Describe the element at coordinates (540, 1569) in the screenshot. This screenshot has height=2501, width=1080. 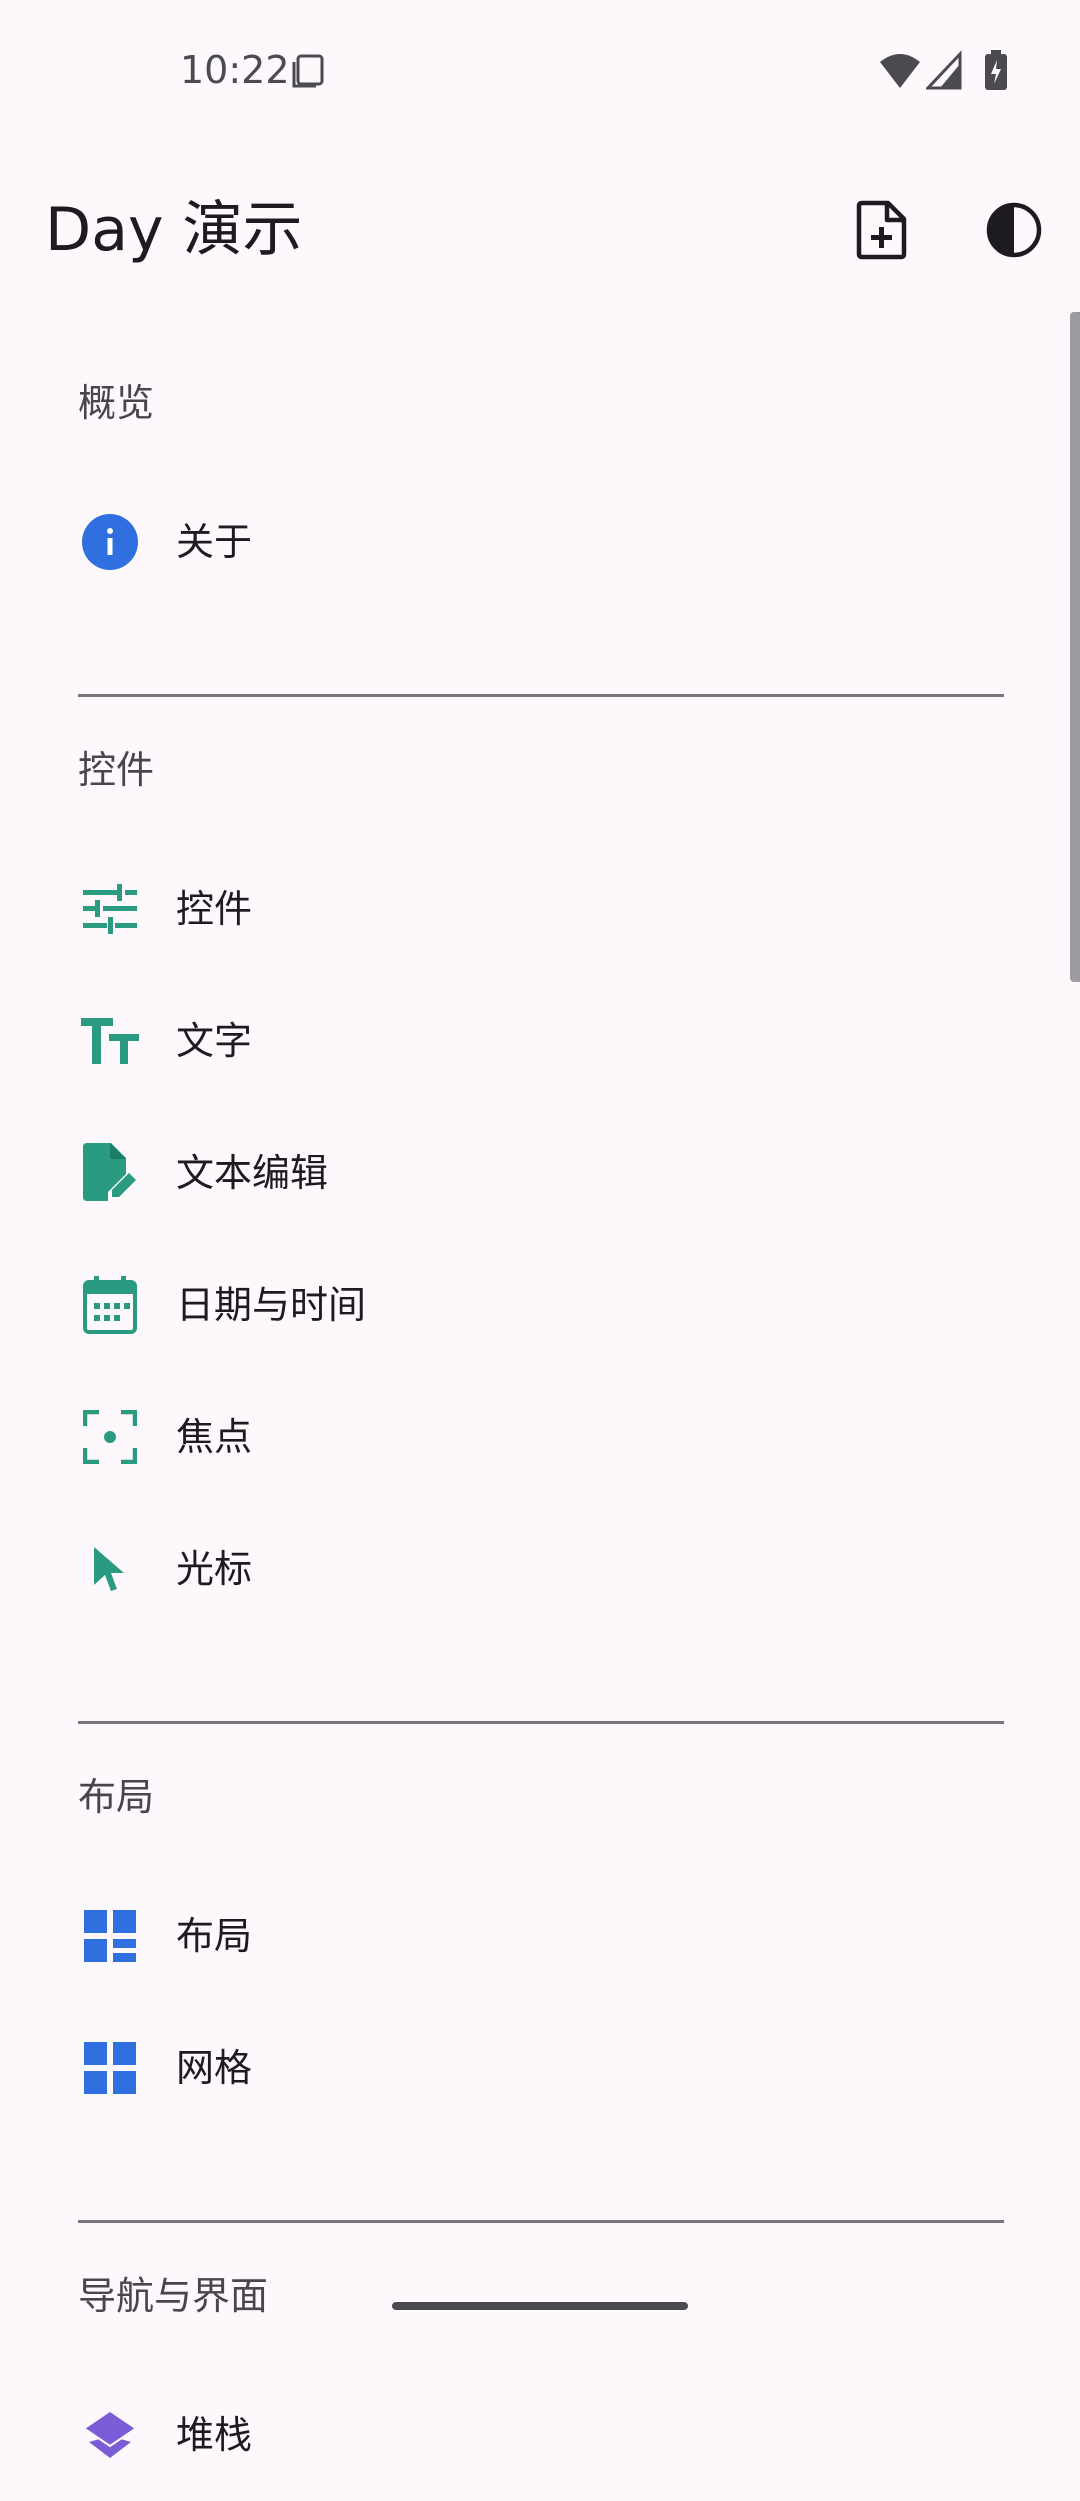
I see `menu-item-cursor: 光标` at that location.